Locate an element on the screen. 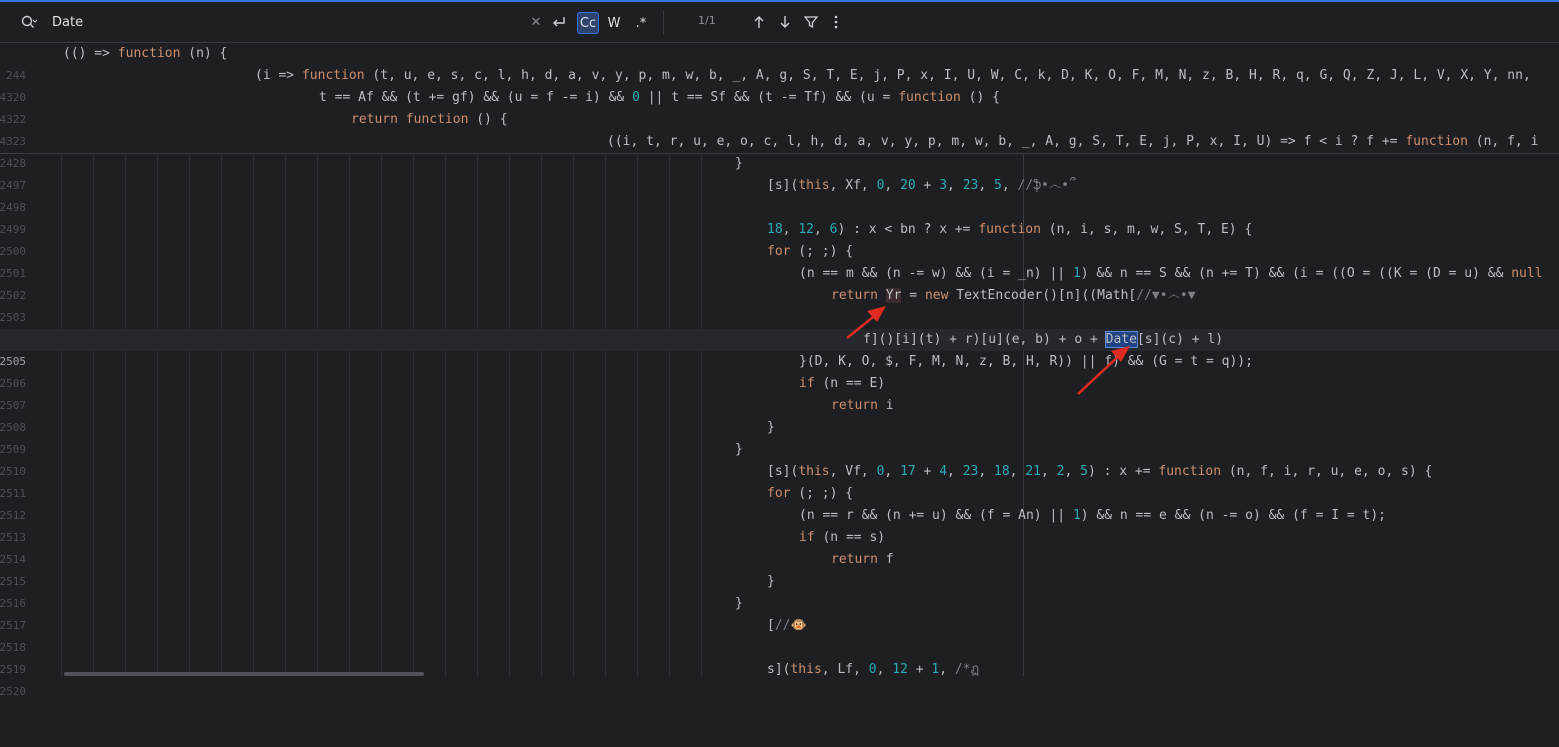 The image size is (1559, 747). regex-button: .* is located at coordinates (641, 23).